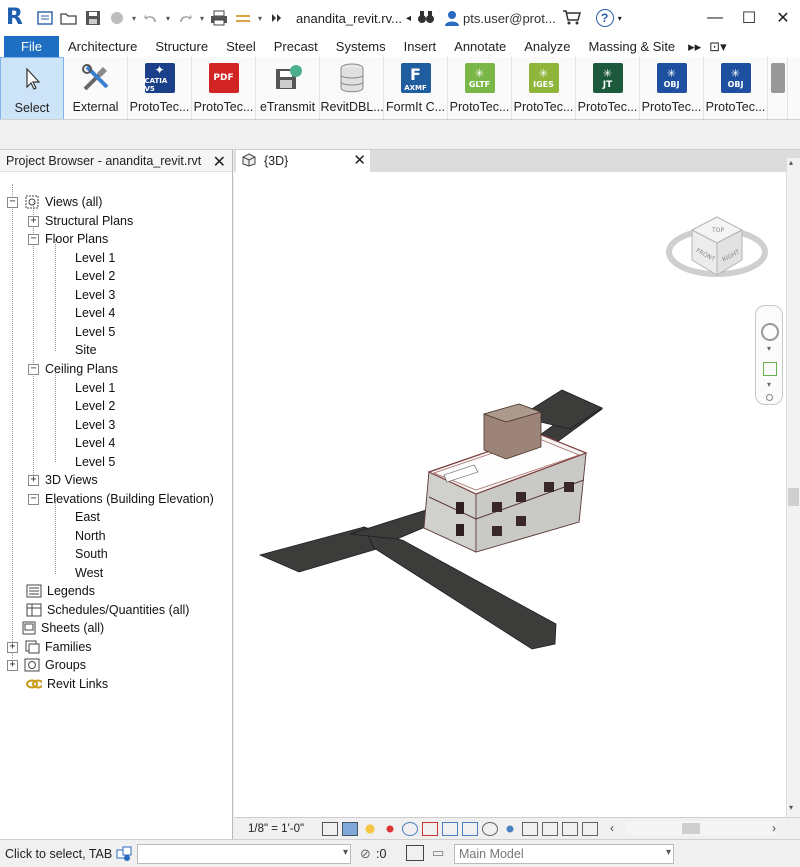 This screenshot has height=867, width=800. I want to click on measure-dropdown-icon: ▾, so click(260, 18).